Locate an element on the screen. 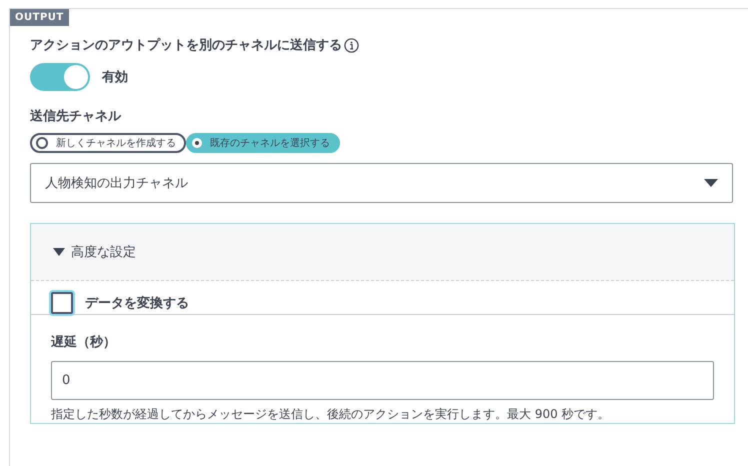 Image resolution: width=748 pixels, height=466 pixels. field-label: 送信先チャネル is located at coordinates (75, 116).